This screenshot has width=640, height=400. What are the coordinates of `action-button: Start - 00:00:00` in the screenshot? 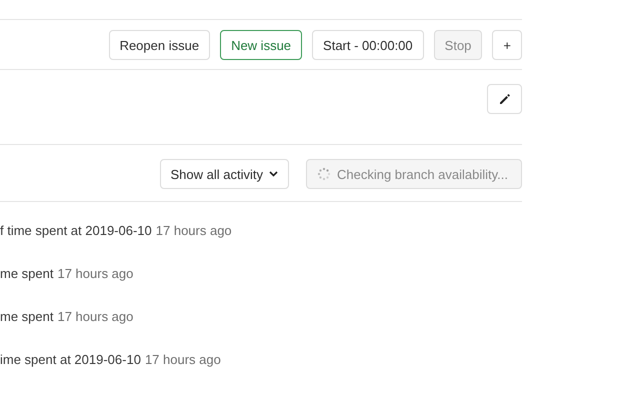 It's located at (368, 45).